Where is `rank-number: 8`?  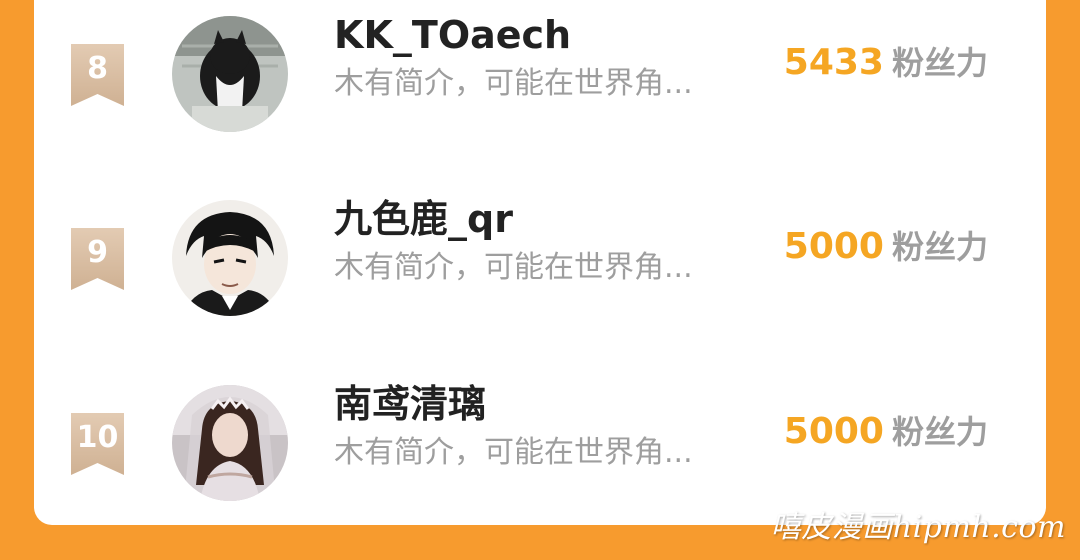
rank-number: 8 is located at coordinates (97, 68).